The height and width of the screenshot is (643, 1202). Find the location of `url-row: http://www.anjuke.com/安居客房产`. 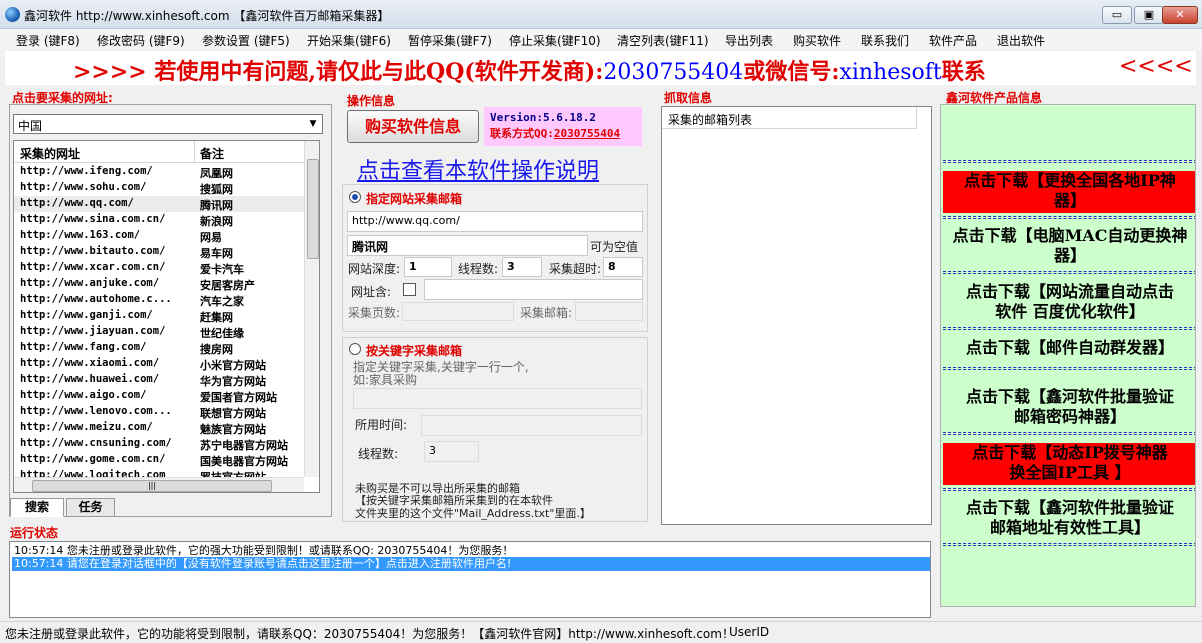

url-row: http://www.anjuke.com/安居客房产 is located at coordinates (159, 284).